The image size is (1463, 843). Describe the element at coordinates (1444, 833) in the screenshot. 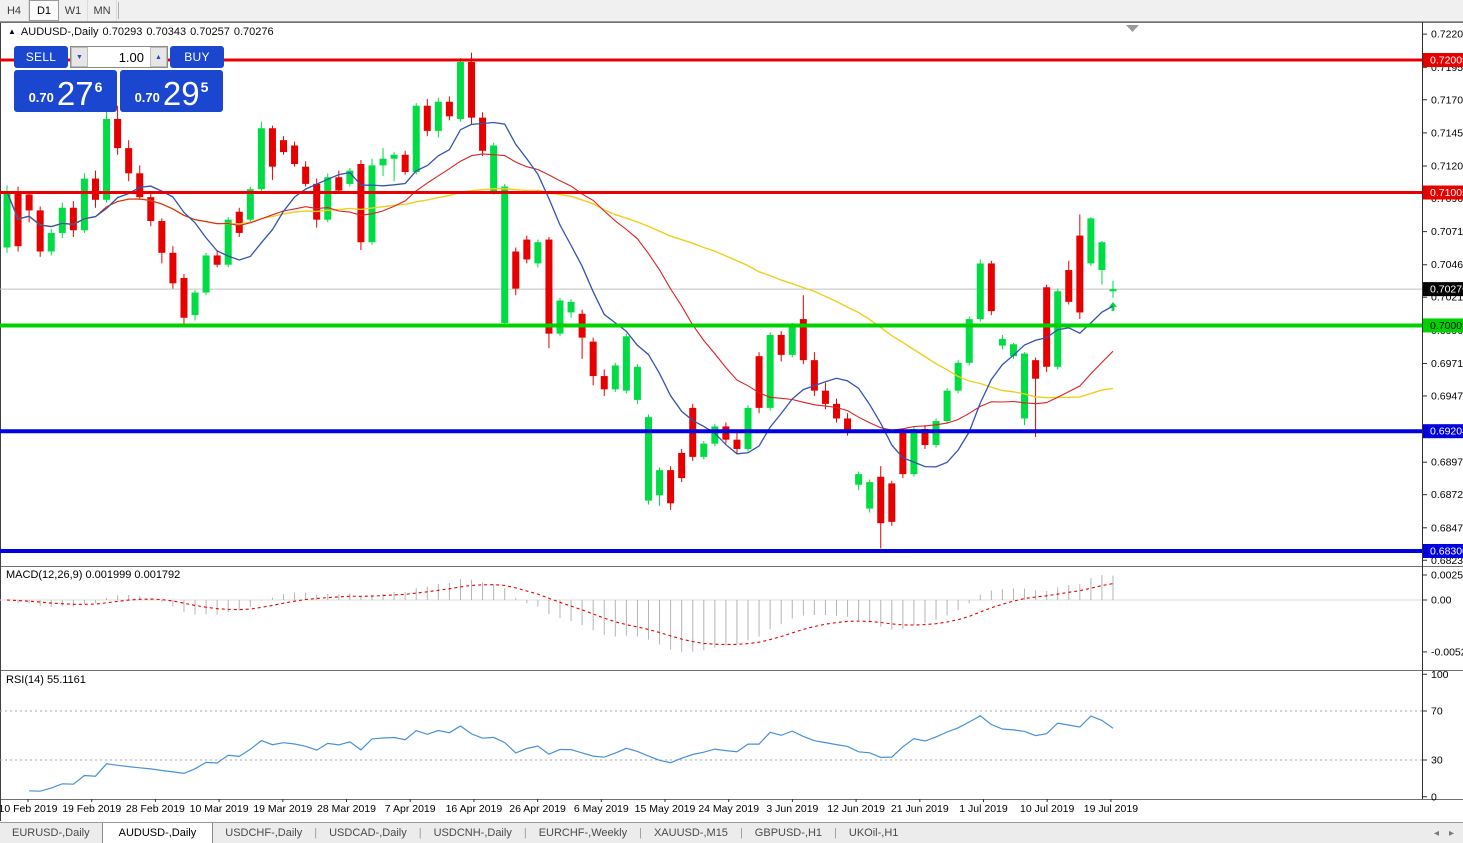

I see `tab-scroll-arrows: ◂ ▸` at that location.